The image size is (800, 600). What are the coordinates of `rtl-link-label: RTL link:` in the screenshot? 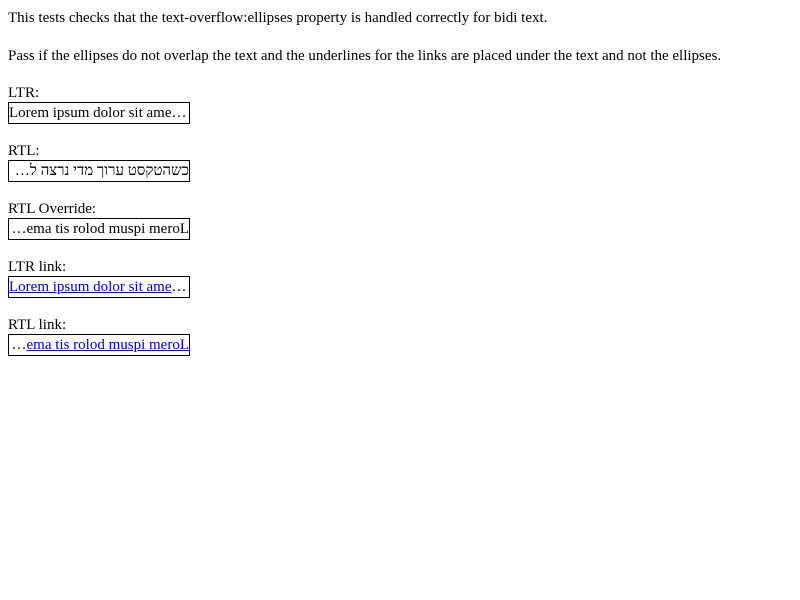 It's located at (37, 325).